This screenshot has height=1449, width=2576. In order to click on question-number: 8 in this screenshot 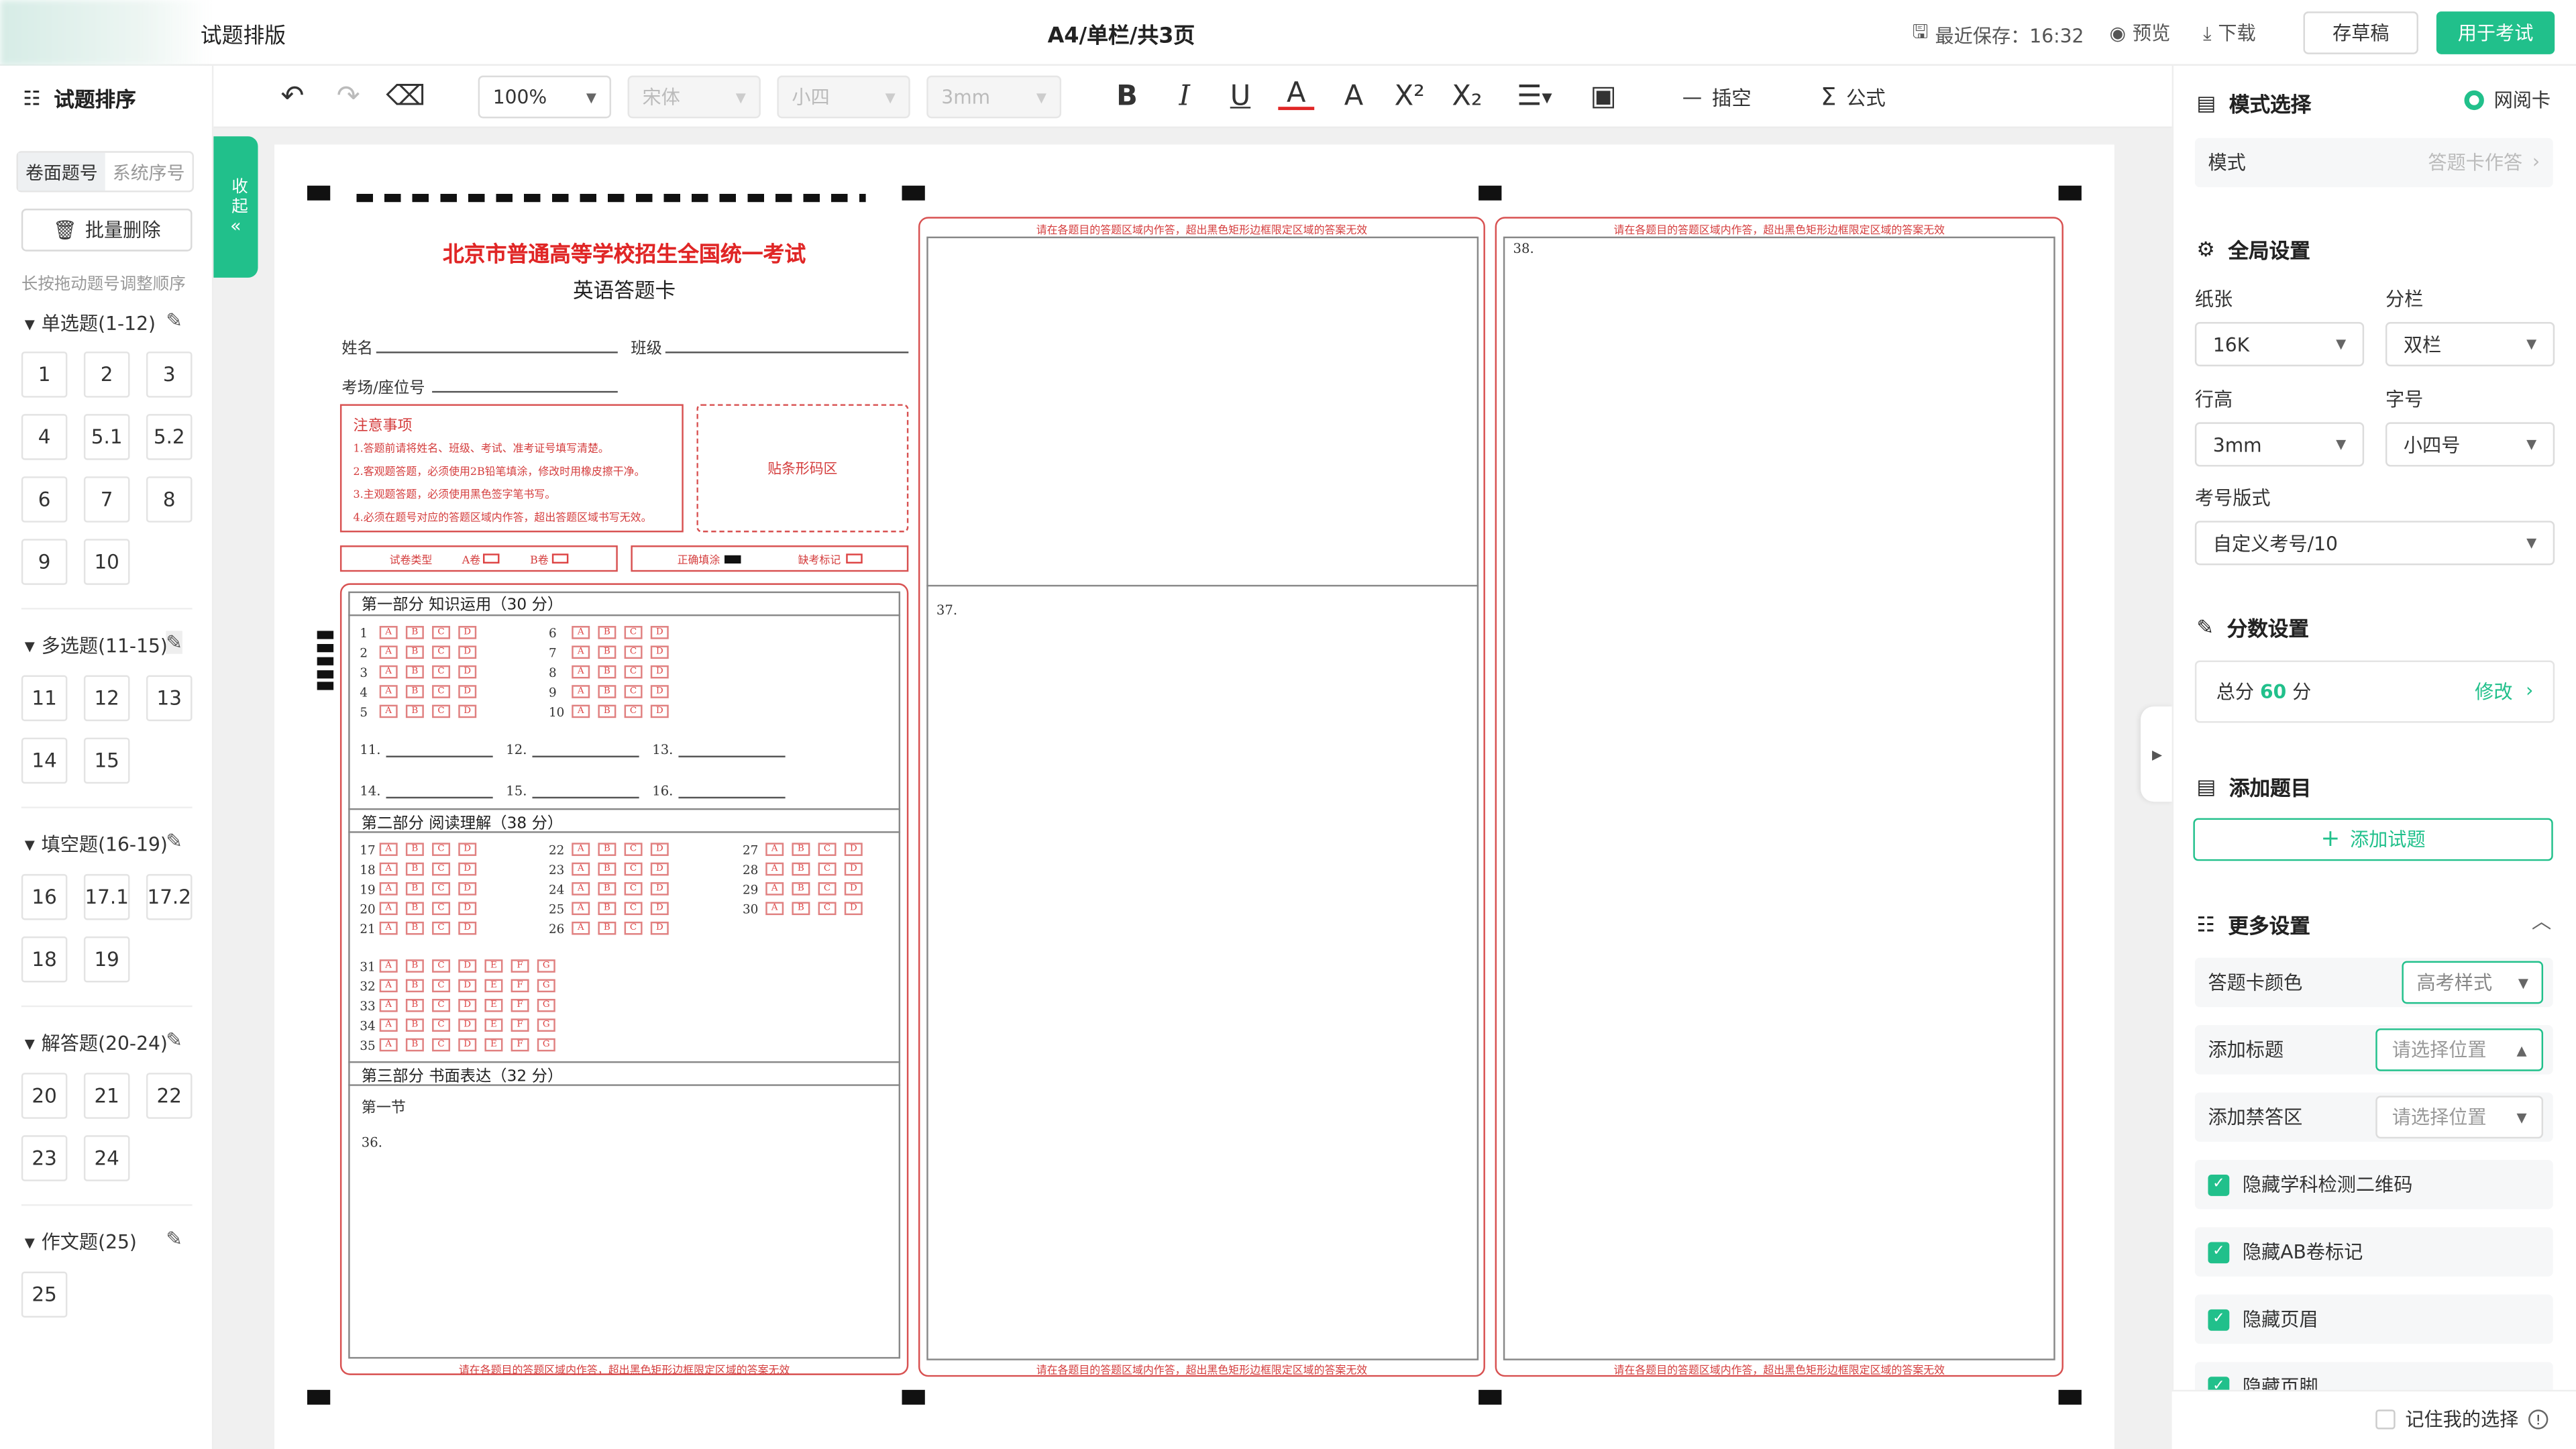, I will do `click(169, 499)`.